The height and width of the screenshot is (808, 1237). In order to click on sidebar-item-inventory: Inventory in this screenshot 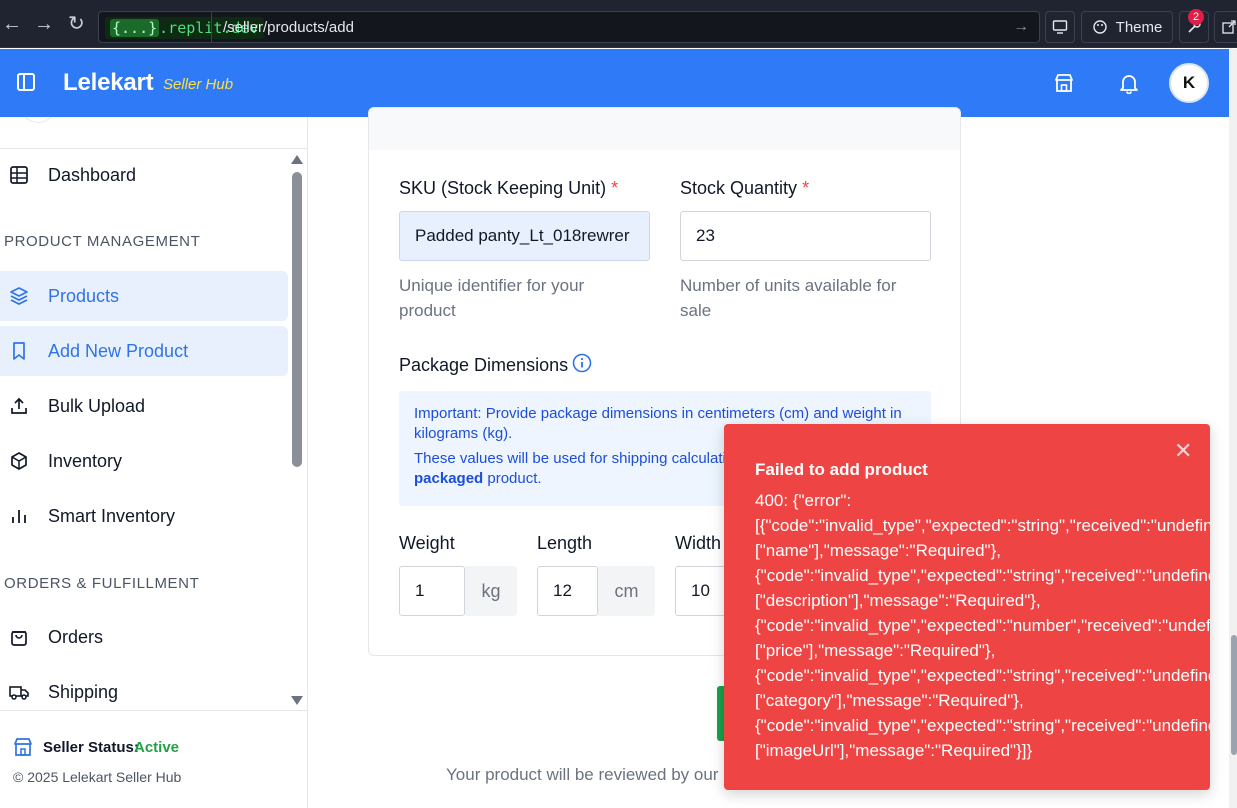, I will do `click(144, 461)`.